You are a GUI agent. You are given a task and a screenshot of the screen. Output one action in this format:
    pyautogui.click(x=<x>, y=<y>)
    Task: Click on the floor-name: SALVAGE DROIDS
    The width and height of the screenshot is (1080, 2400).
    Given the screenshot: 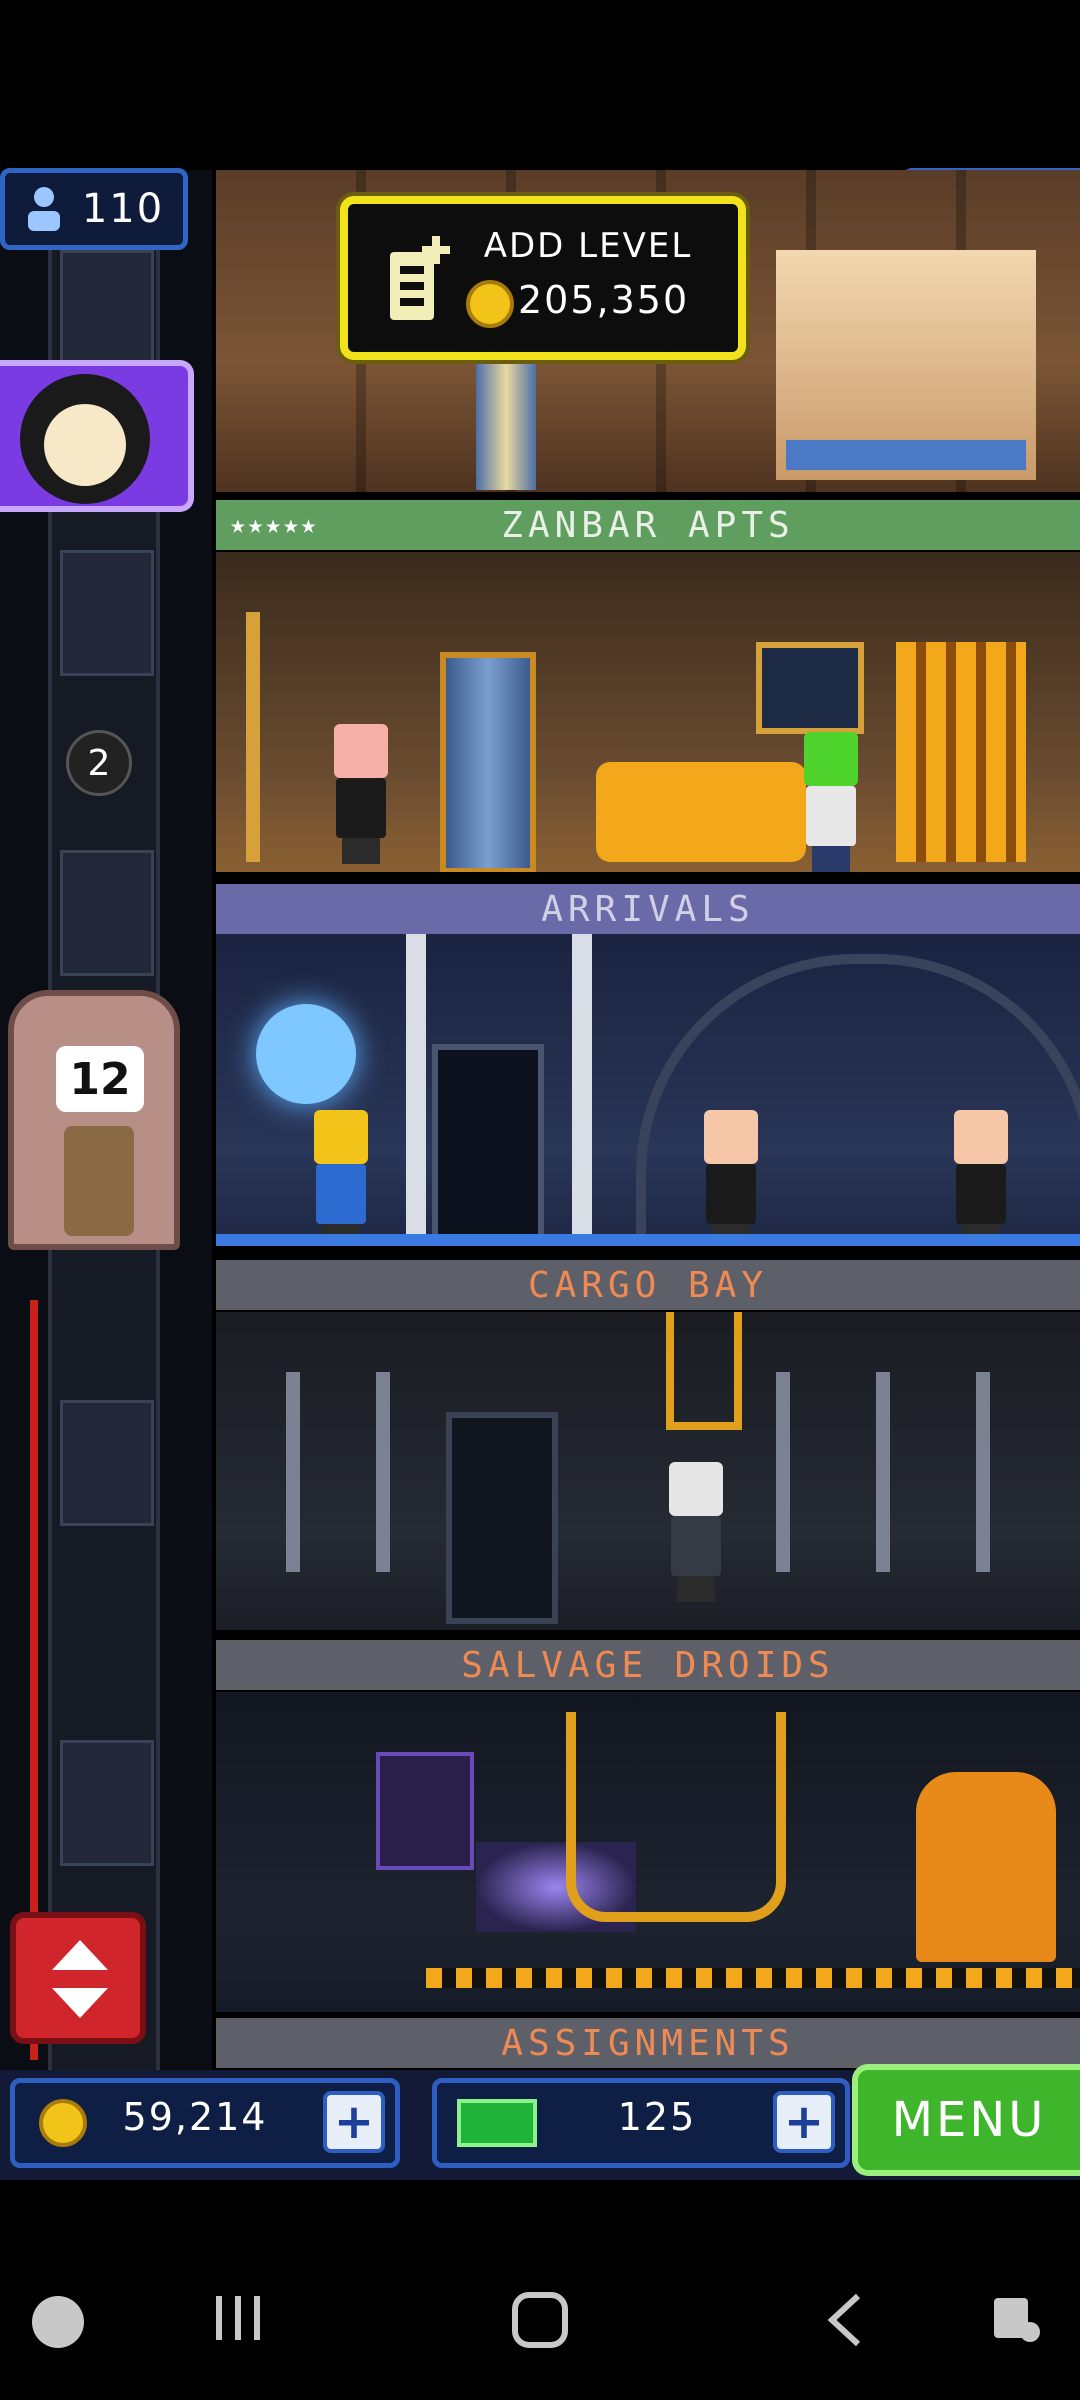 What is the action you would take?
    pyautogui.click(x=648, y=1665)
    